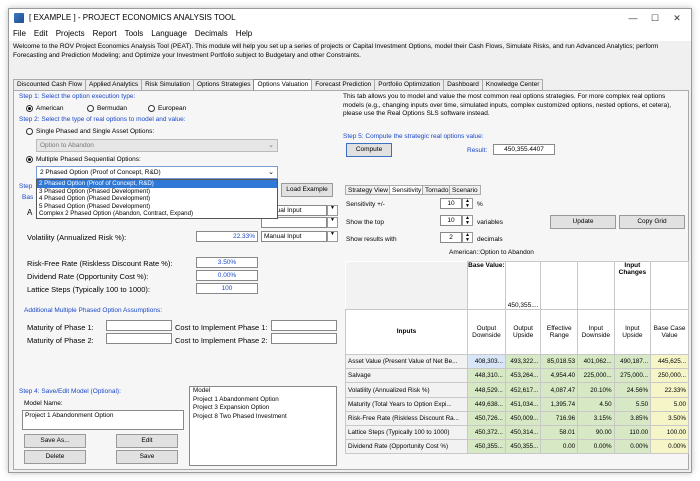 The height and width of the screenshot is (481, 700). Describe the element at coordinates (55, 457) in the screenshot. I see `delete-button: Delete` at that location.